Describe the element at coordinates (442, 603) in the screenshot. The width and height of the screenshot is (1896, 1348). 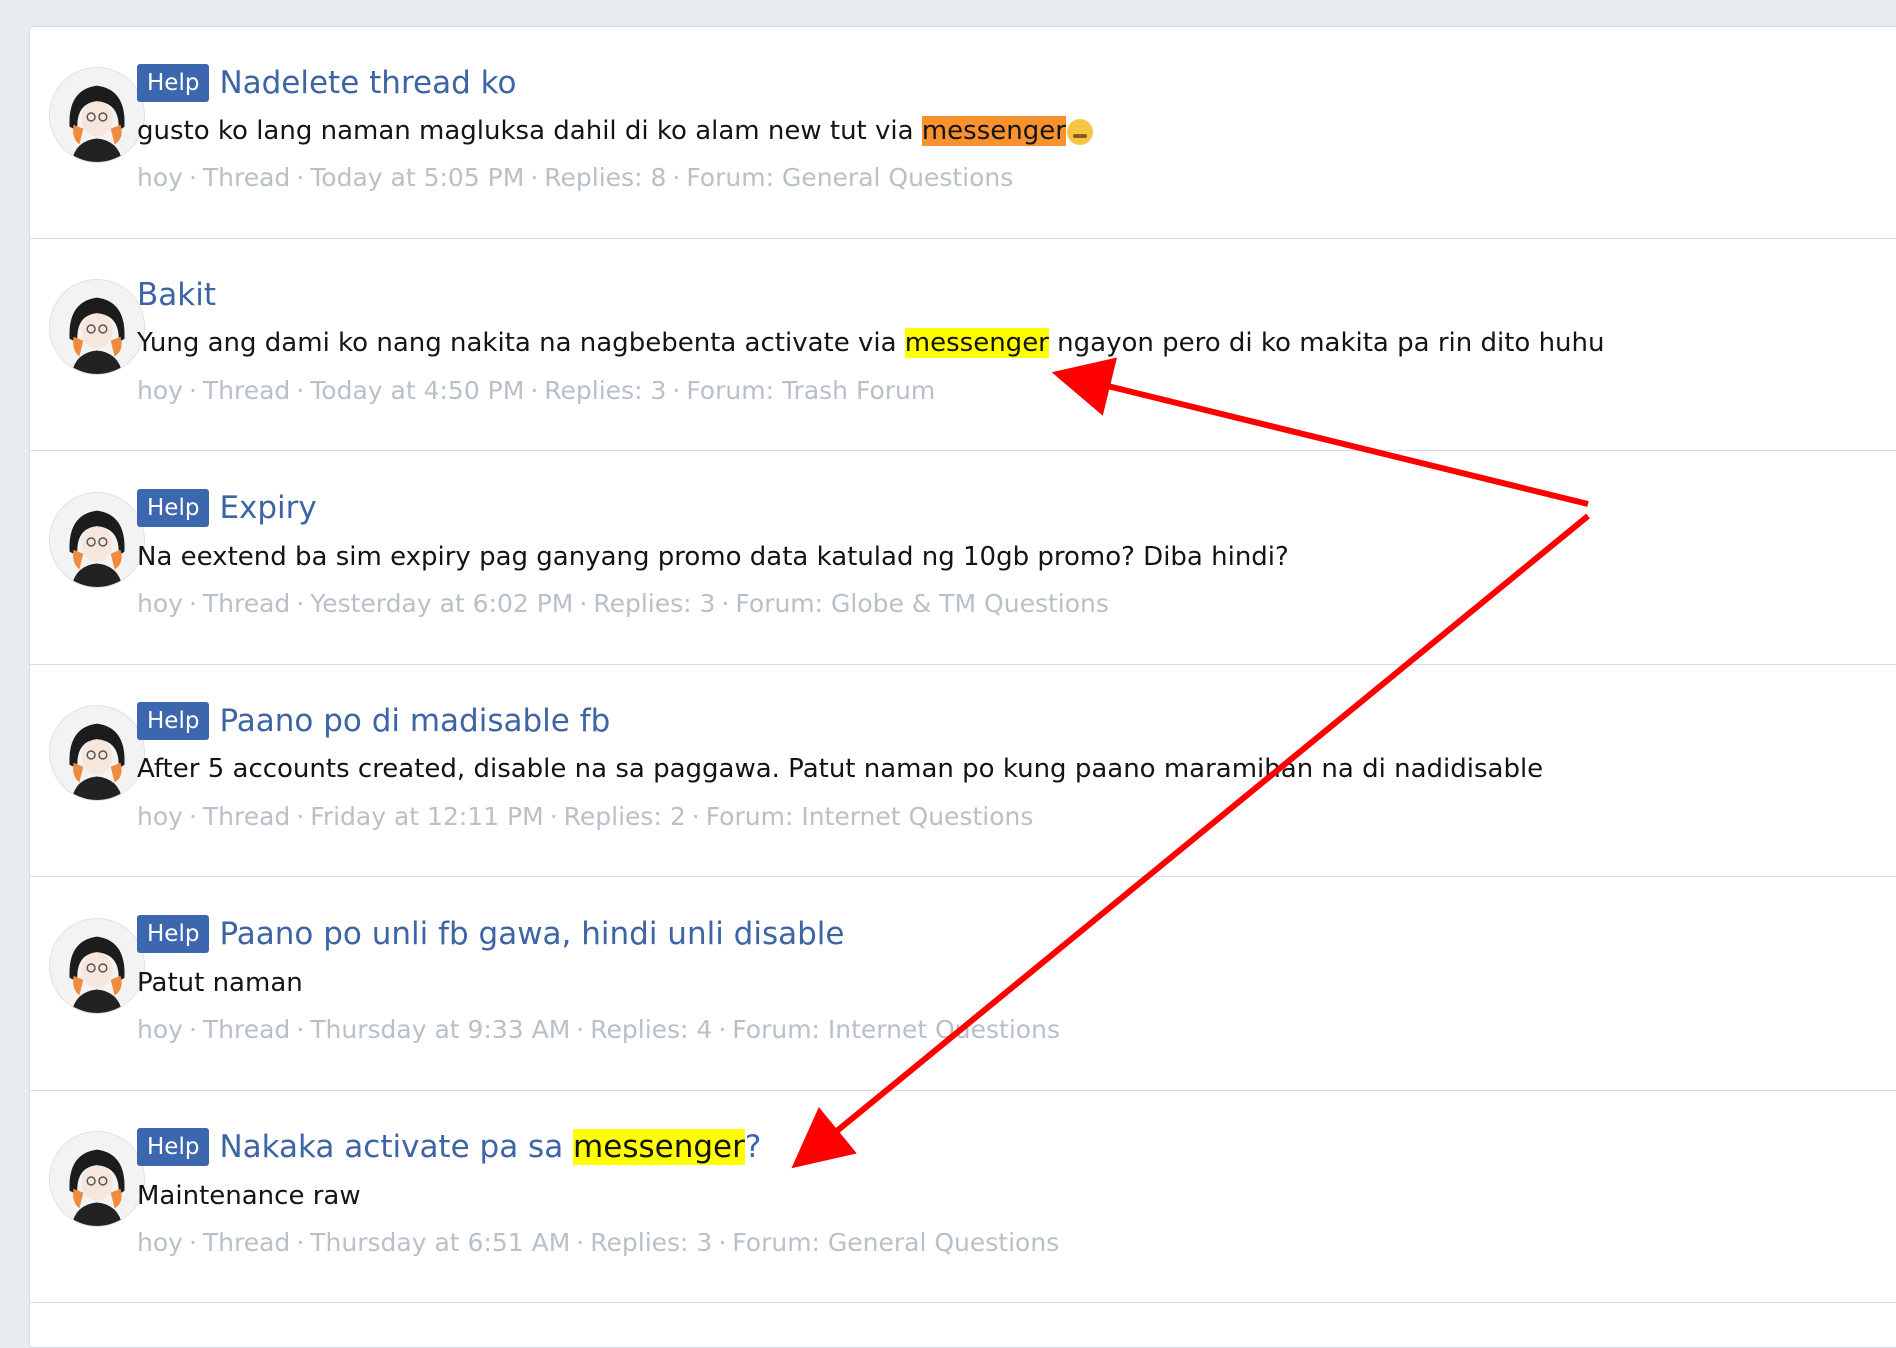
I see `meta-date: Yesterday at 6:02 PM` at that location.